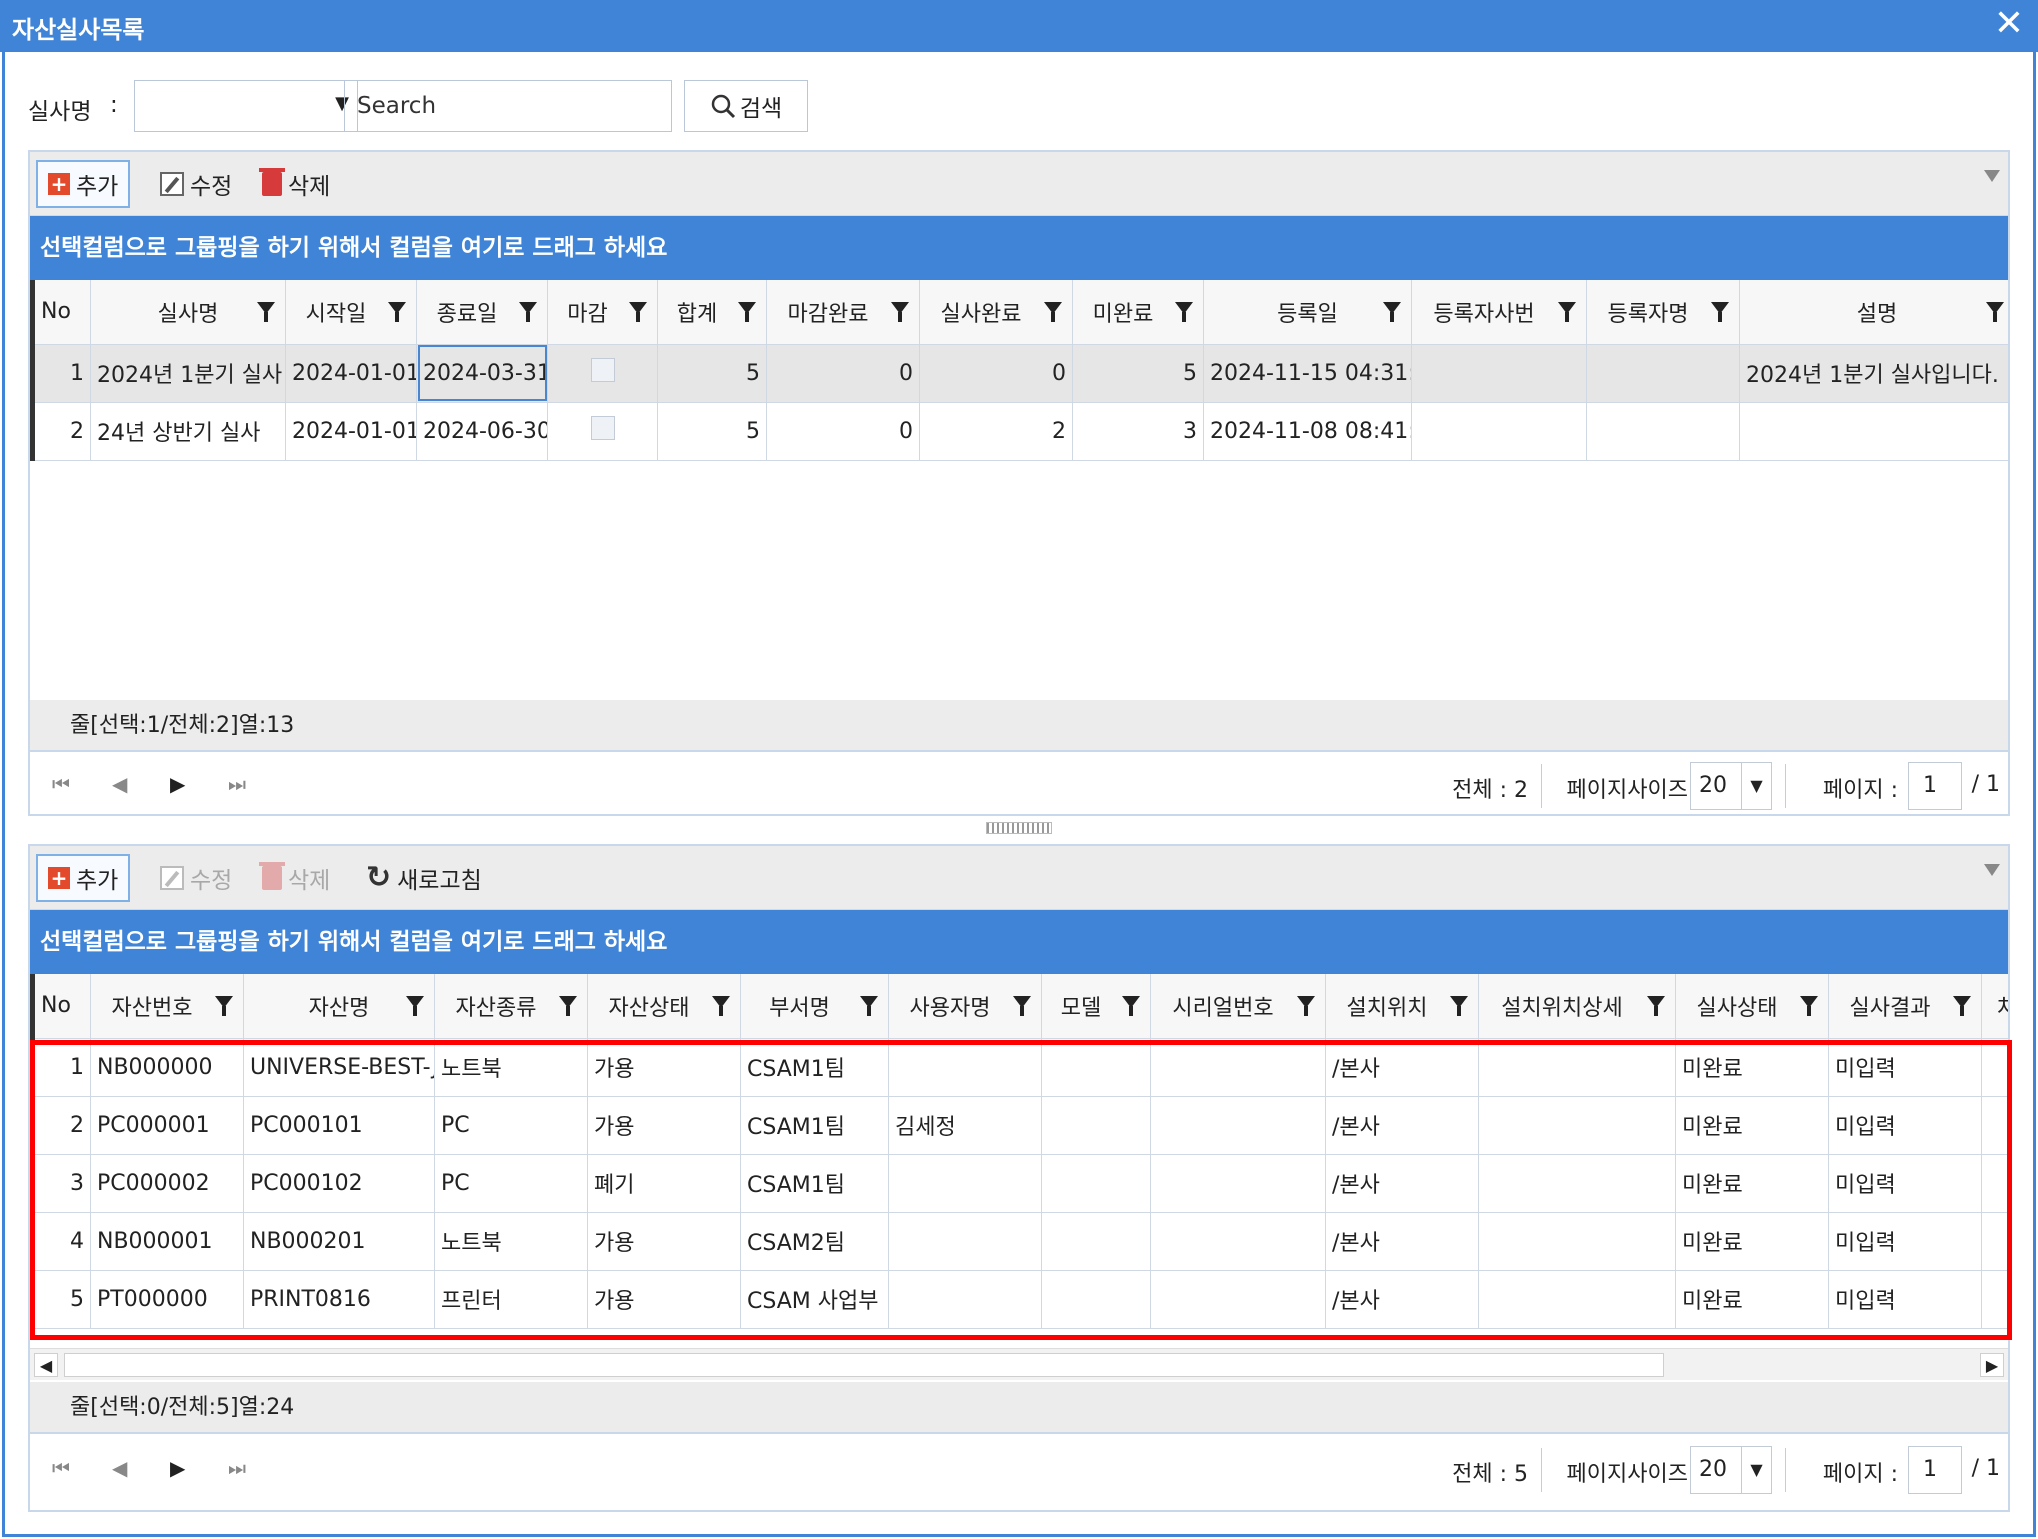  I want to click on col-header-dept: 부서명, so click(814, 1006).